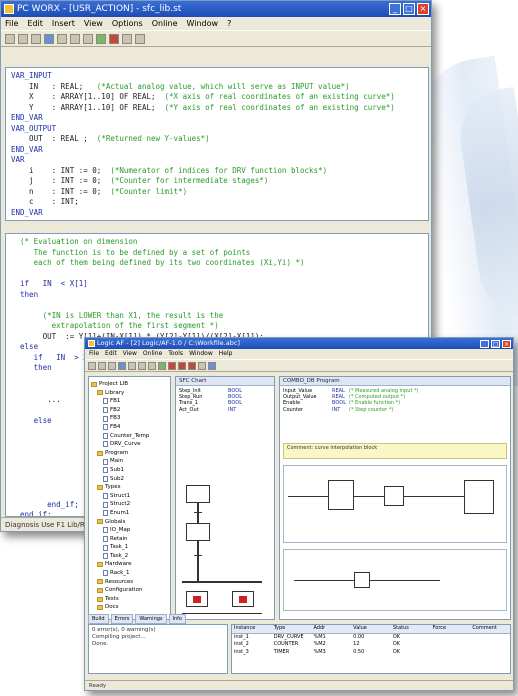 Image resolution: width=518 pixels, height=696 pixels. I want to click on variable-row: Counter INT (* Step counter *), so click(395, 410).